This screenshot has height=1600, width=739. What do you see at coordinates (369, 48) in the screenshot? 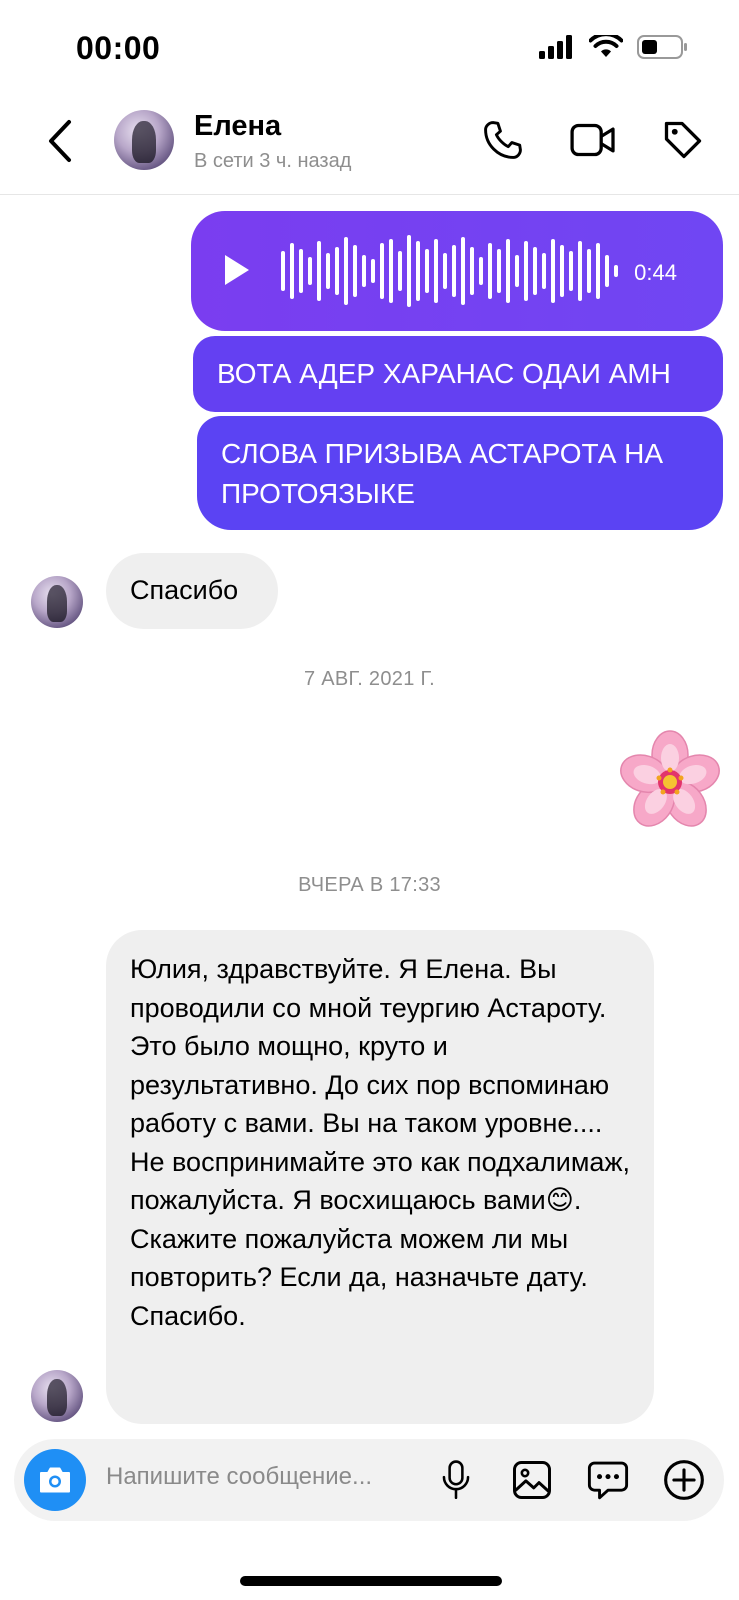
I see `status-bar: 00:00` at bounding box center [369, 48].